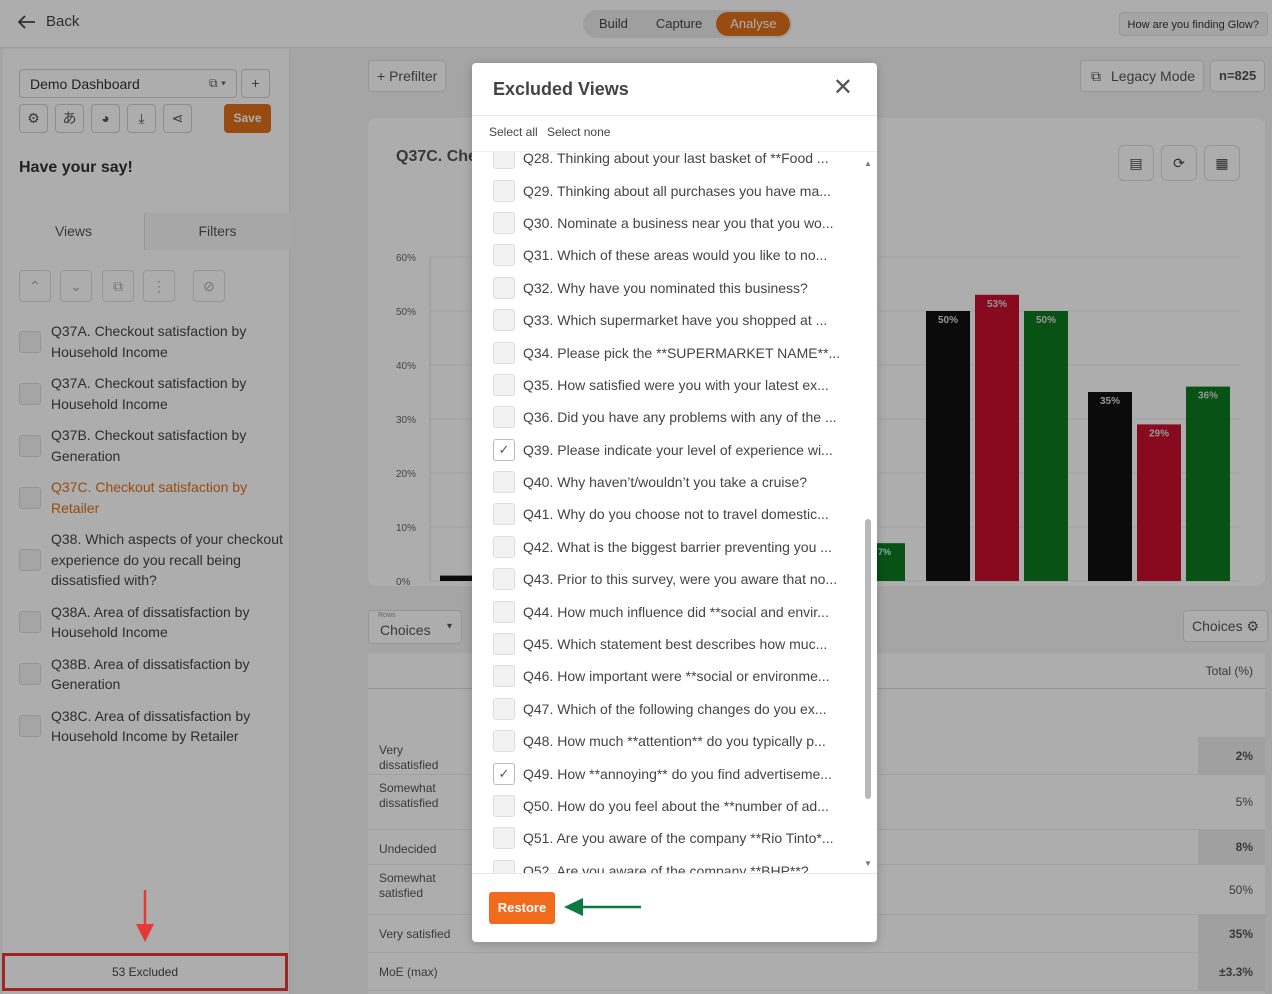 Image resolution: width=1272 pixels, height=994 pixels. What do you see at coordinates (145, 916) in the screenshot?
I see `red-arrow-annotation` at bounding box center [145, 916].